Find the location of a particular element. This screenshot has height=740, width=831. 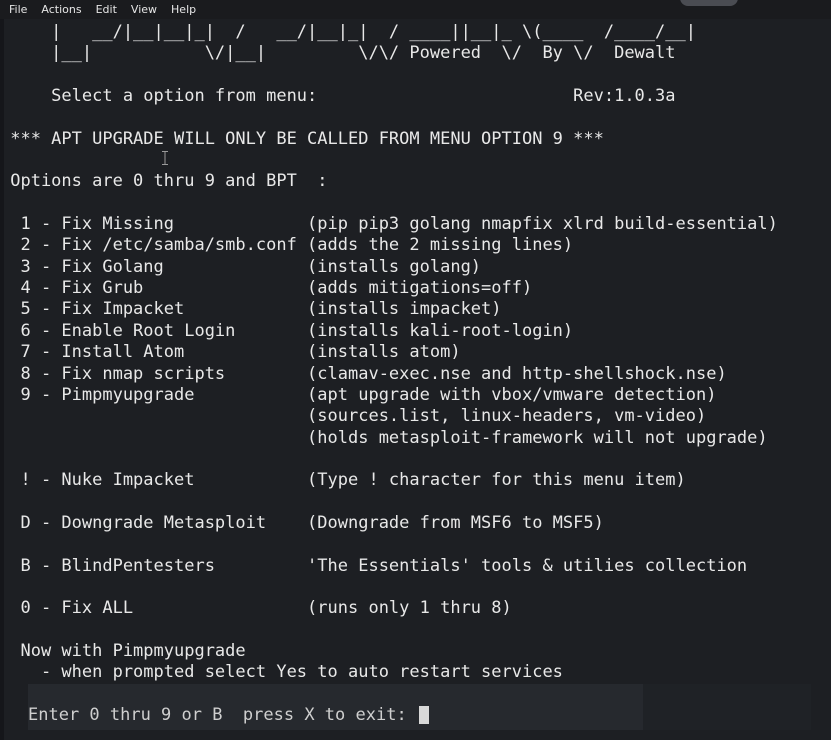

menu-file: File is located at coordinates (16, 9).